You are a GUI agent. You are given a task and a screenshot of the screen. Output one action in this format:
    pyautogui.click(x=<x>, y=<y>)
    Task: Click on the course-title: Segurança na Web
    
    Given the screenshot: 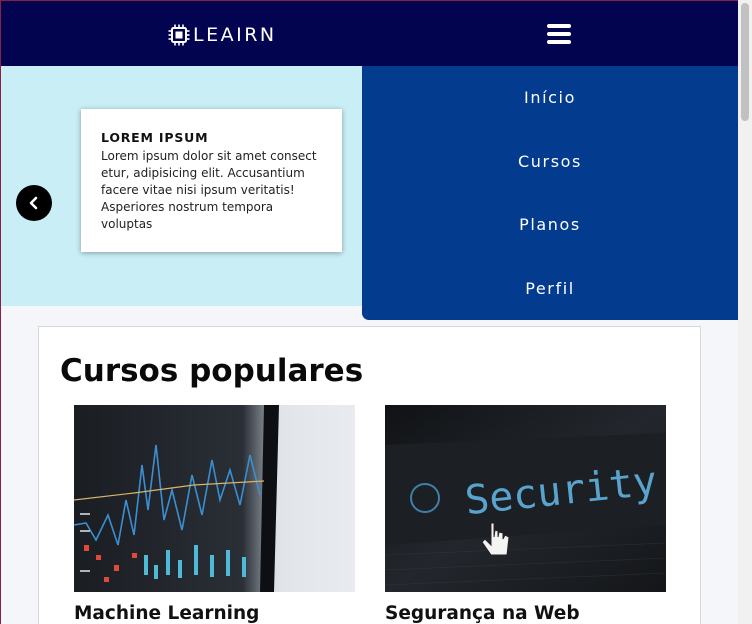 What is the action you would take?
    pyautogui.click(x=482, y=613)
    